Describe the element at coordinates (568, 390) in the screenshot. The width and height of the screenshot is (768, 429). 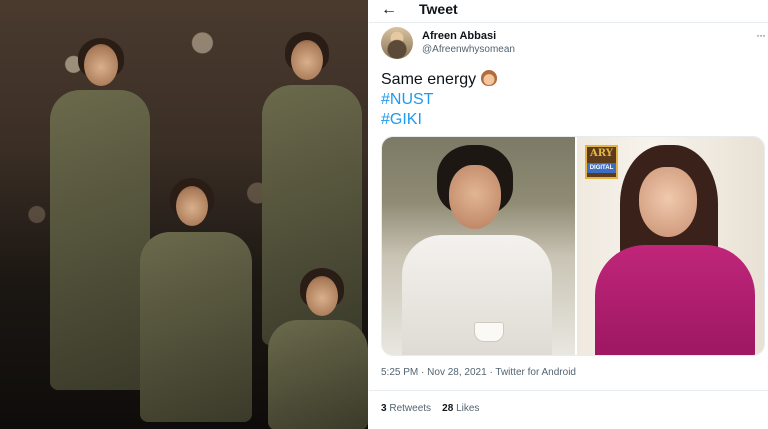
I see `meta-divider` at that location.